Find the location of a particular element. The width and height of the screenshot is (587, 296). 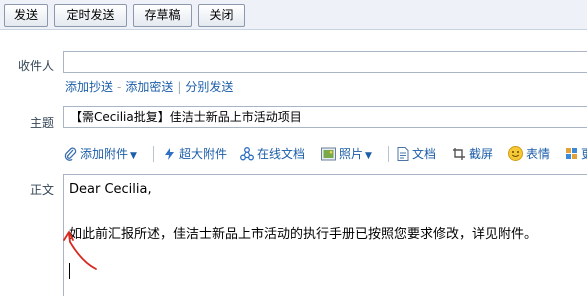

separate-send-link: 分别发送 is located at coordinates (209, 87).